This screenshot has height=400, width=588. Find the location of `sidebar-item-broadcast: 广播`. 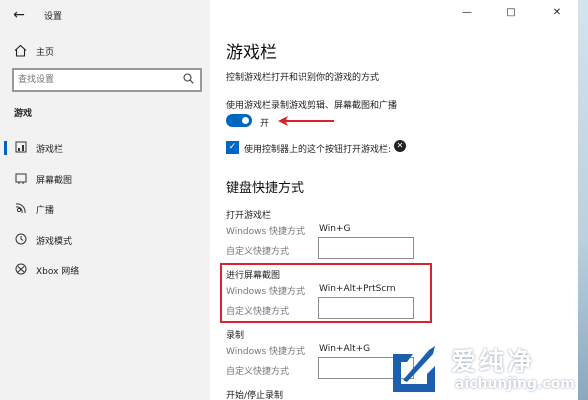

sidebar-item-broadcast: 广播 is located at coordinates (105, 209).